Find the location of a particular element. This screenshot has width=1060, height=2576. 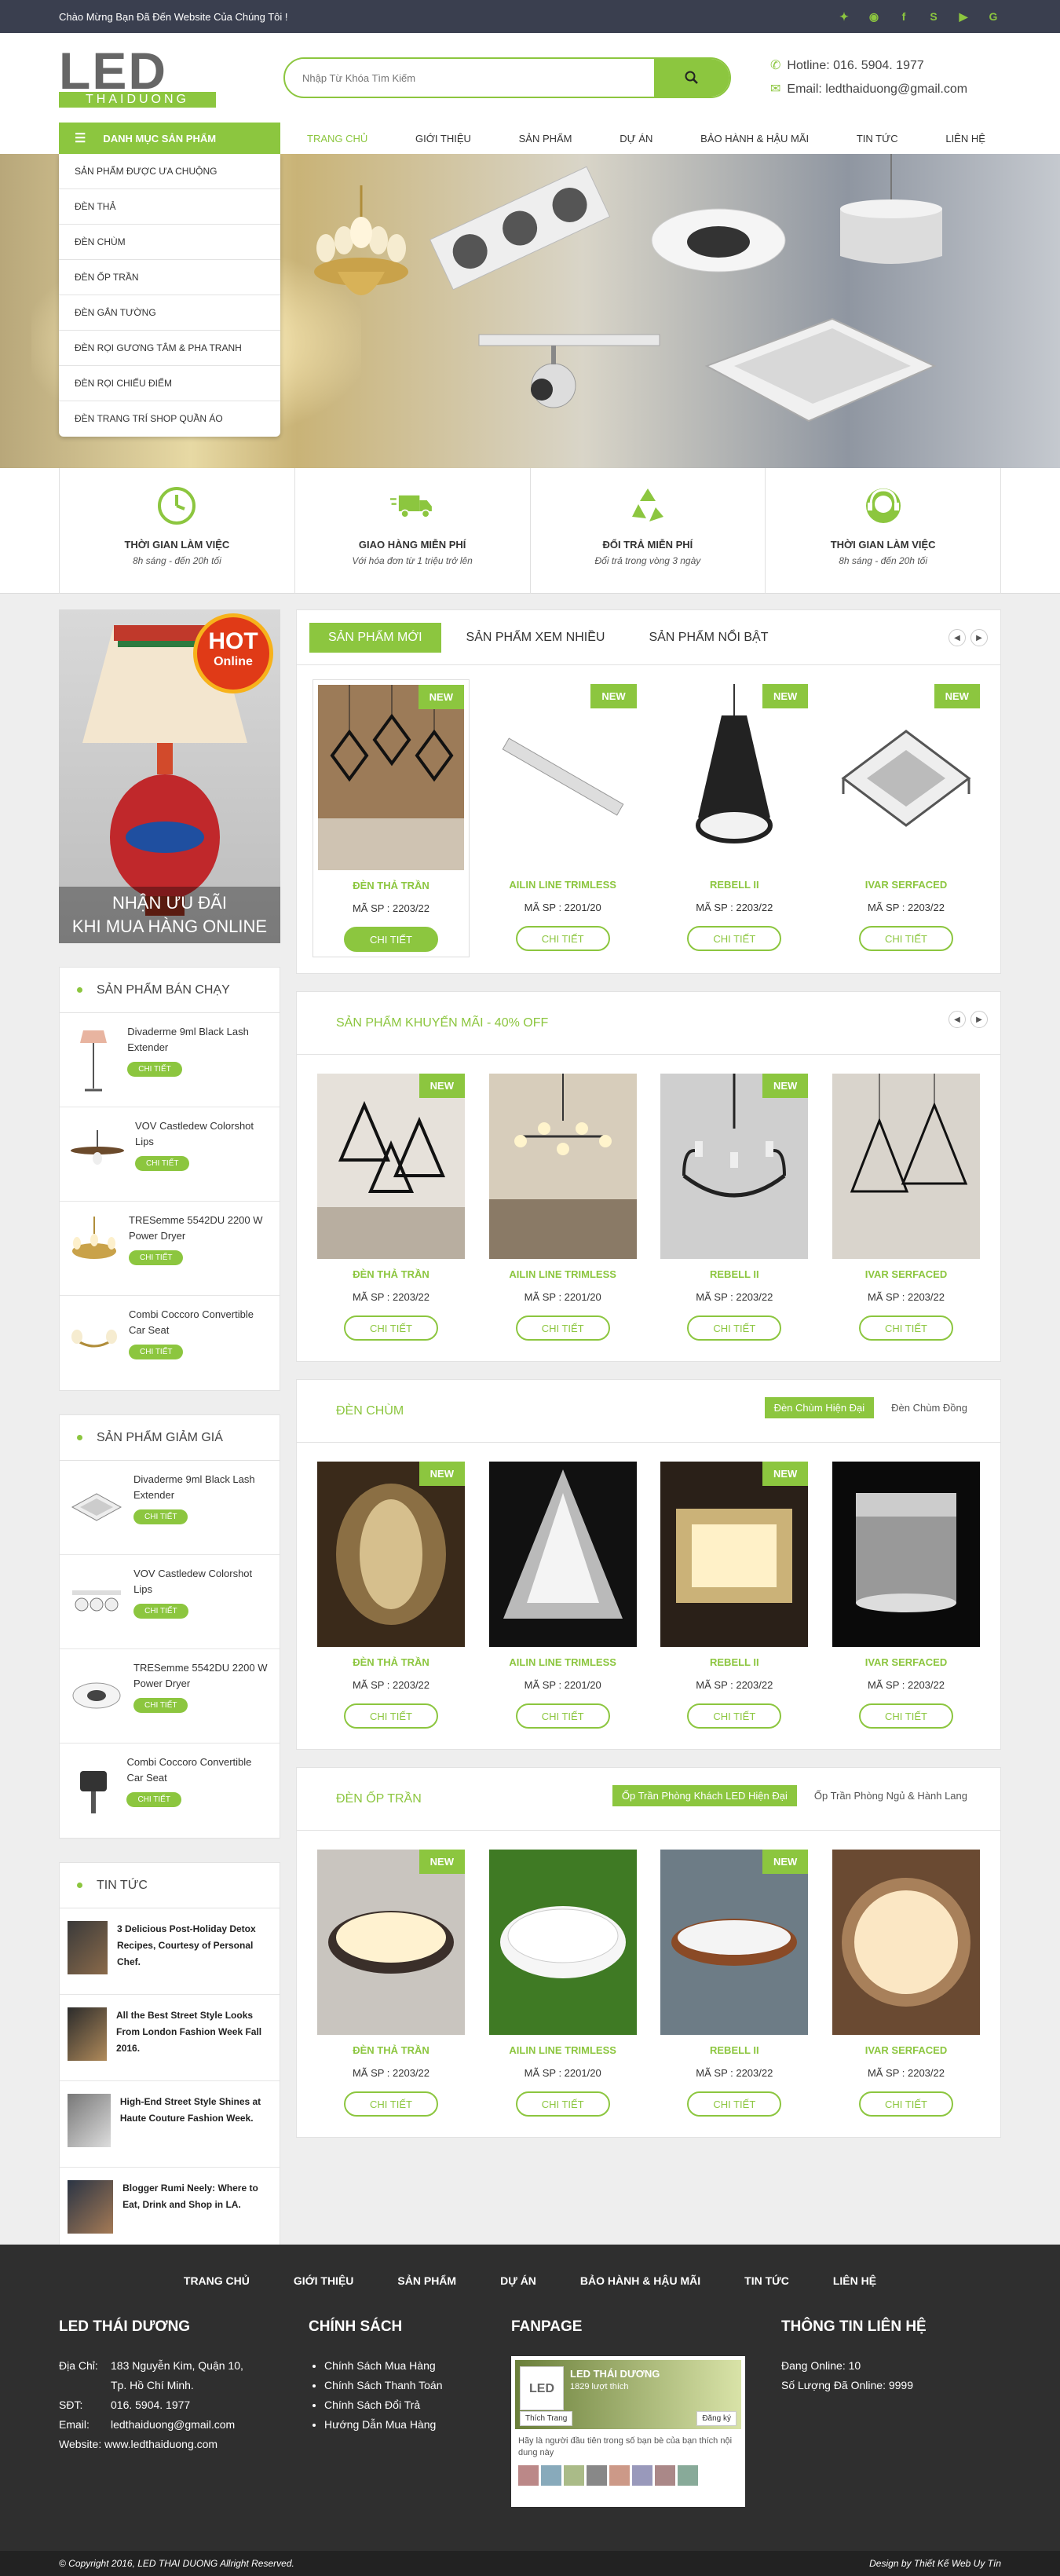

email-text: Email: ledthaiduong@gmail.com is located at coordinates (877, 89).